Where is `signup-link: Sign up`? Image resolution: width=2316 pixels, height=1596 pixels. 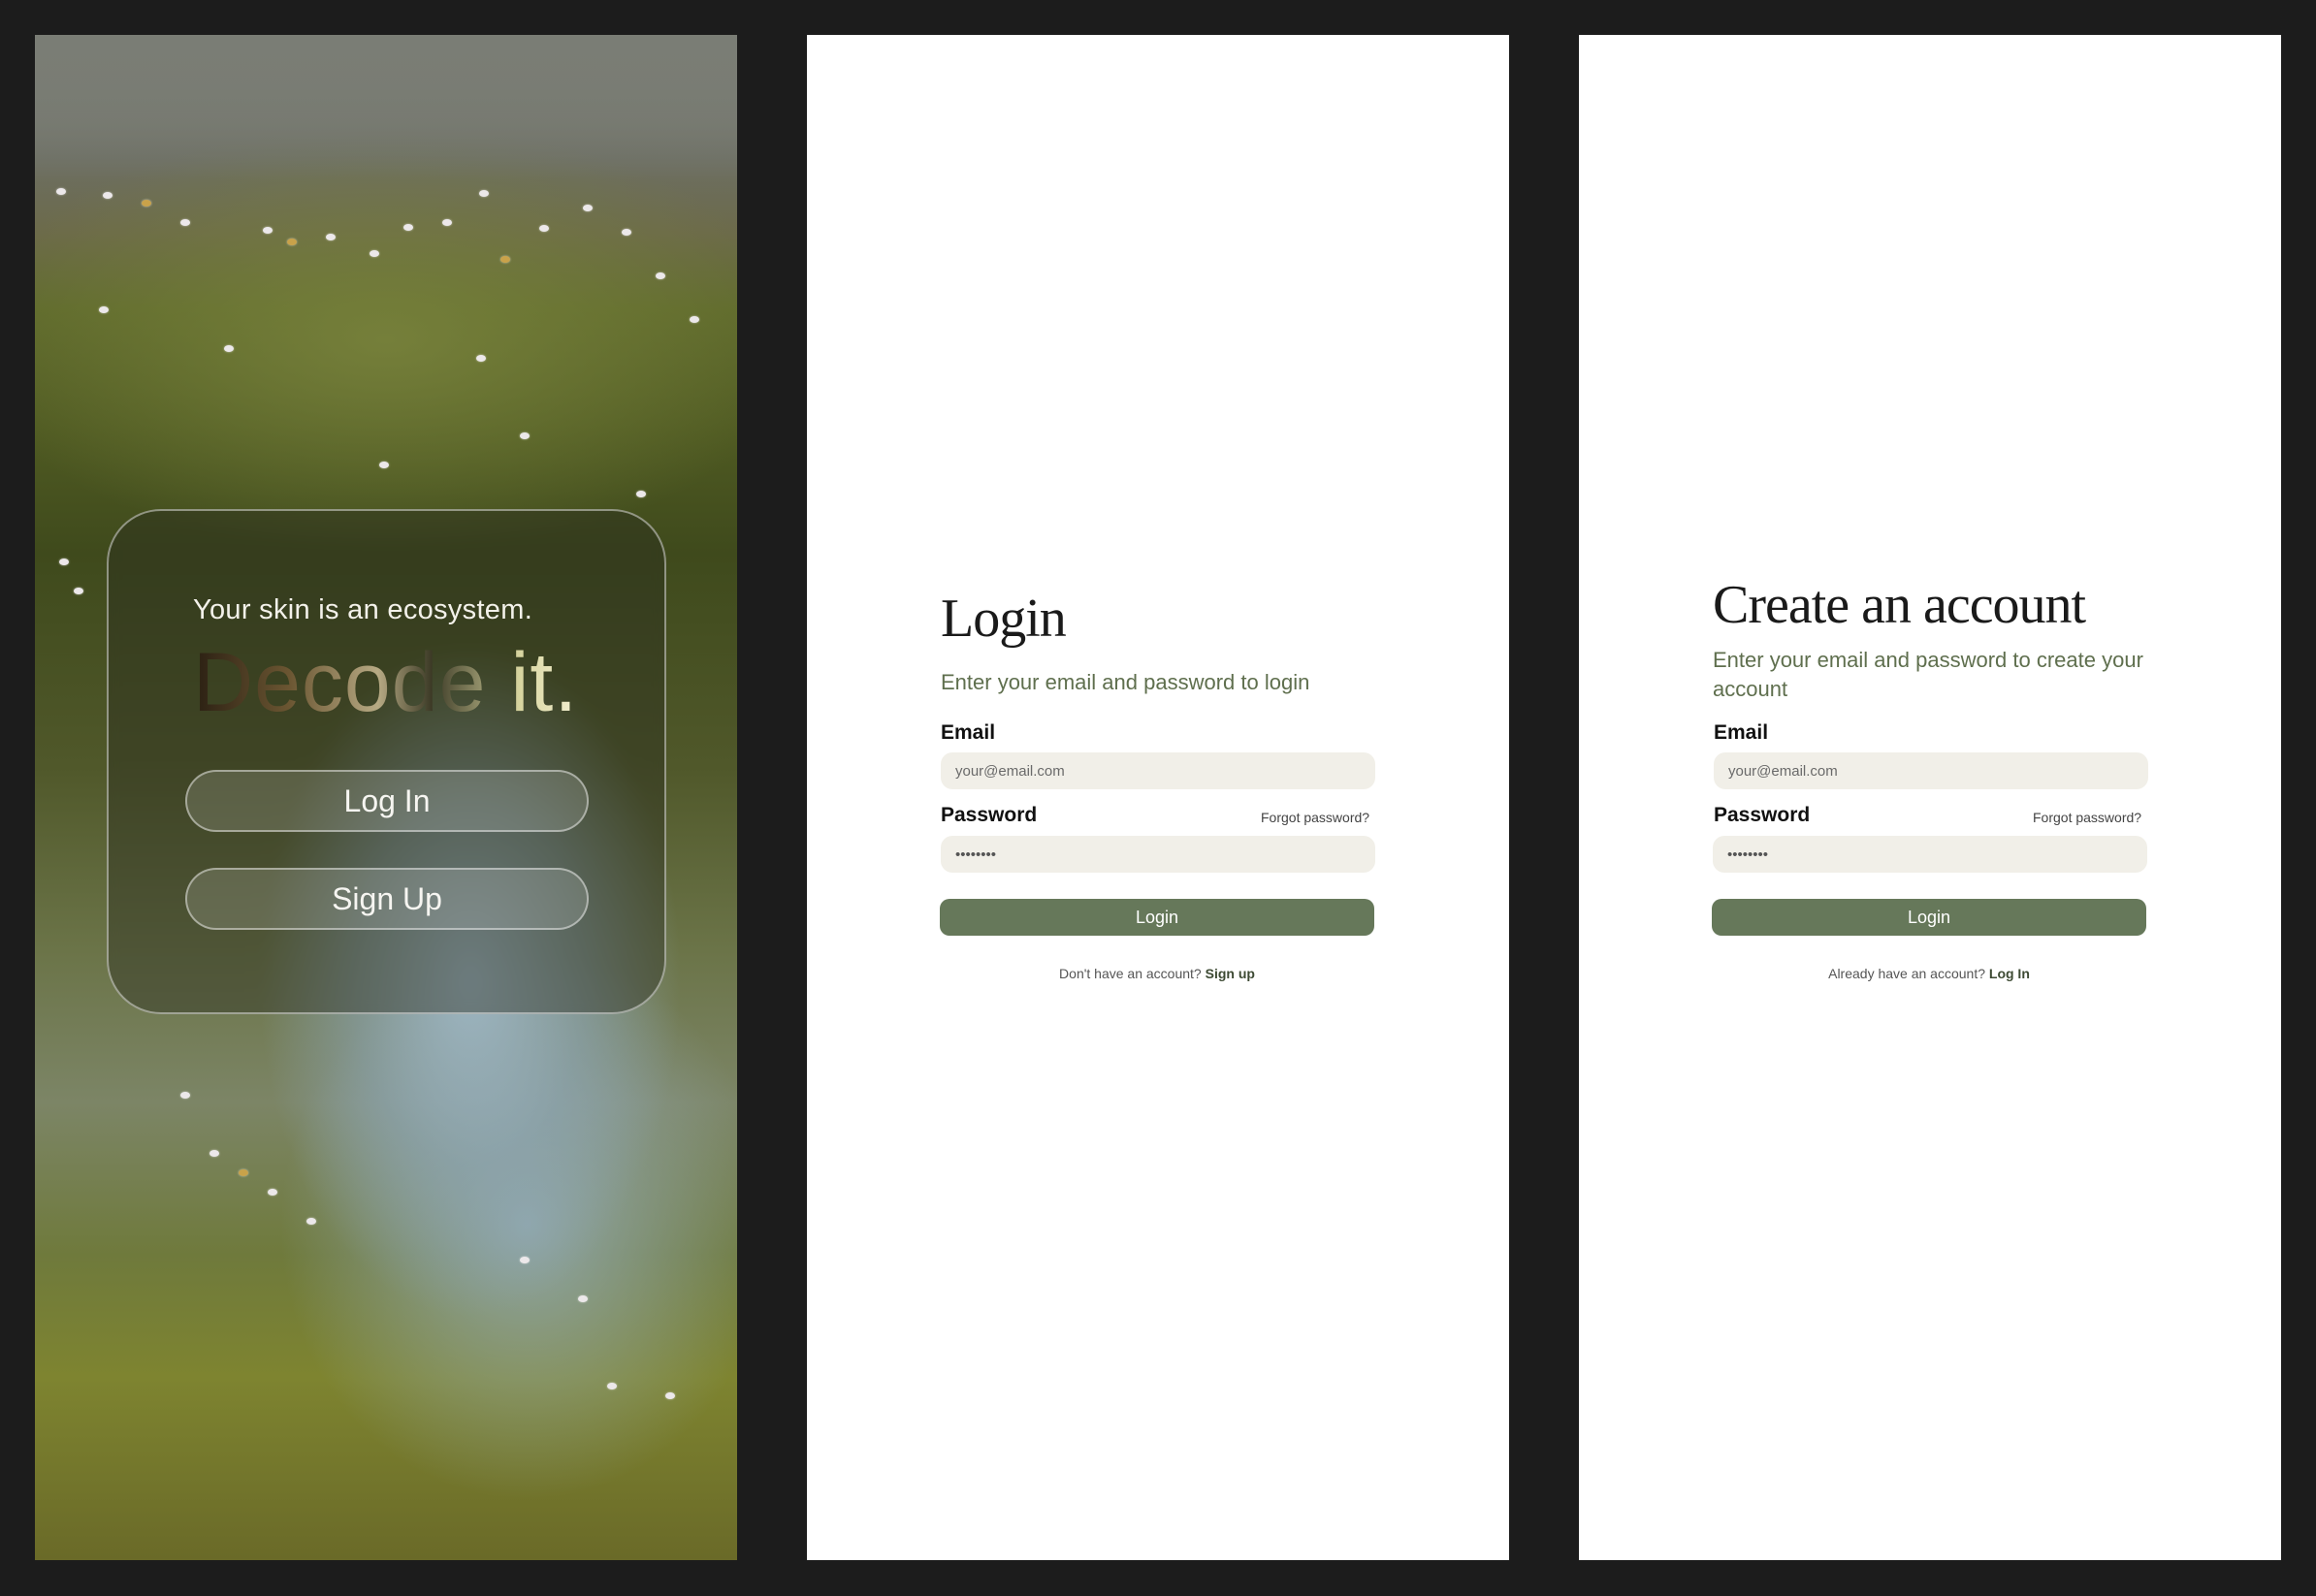
signup-link: Sign up is located at coordinates (1230, 973).